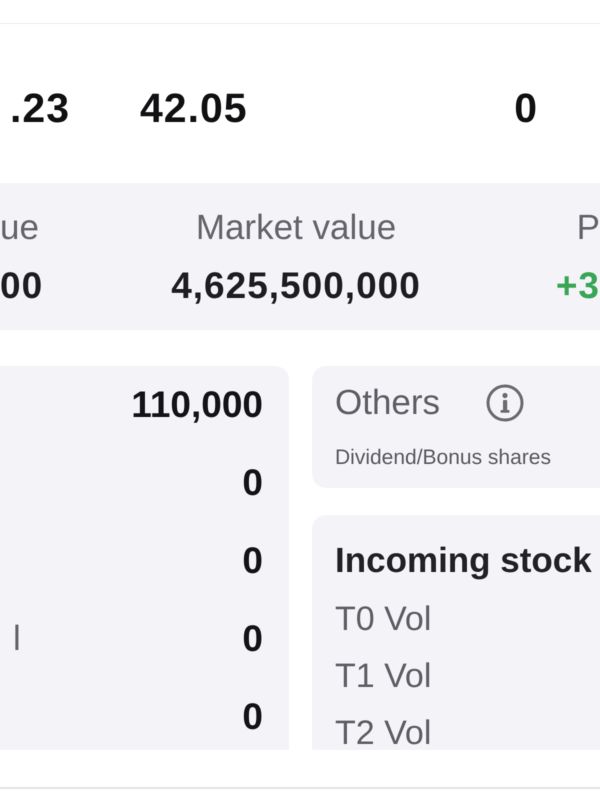  What do you see at coordinates (526, 108) in the screenshot?
I see `stat-value: 0` at bounding box center [526, 108].